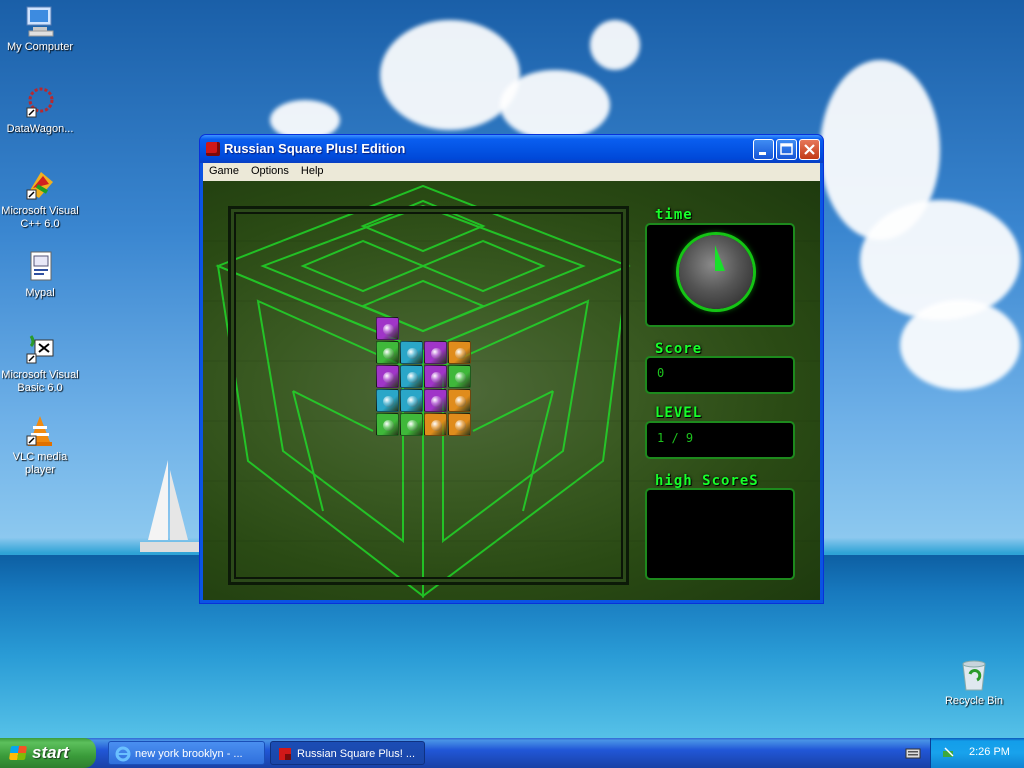 This screenshot has height=768, width=1024. Describe the element at coordinates (40, 185) in the screenshot. I see `visual-cpp-icon` at that location.